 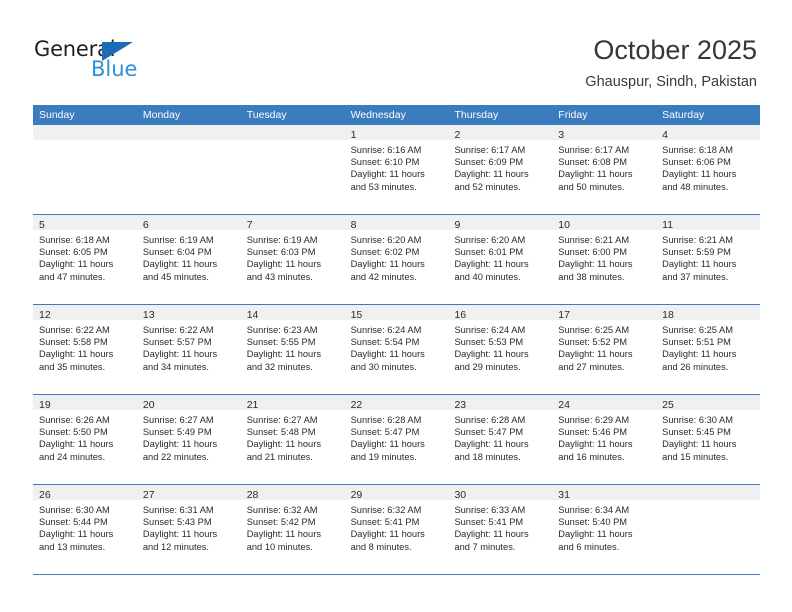 What do you see at coordinates (490, 240) in the screenshot?
I see `day-info-line: Sunrise: 6:20 AM` at bounding box center [490, 240].